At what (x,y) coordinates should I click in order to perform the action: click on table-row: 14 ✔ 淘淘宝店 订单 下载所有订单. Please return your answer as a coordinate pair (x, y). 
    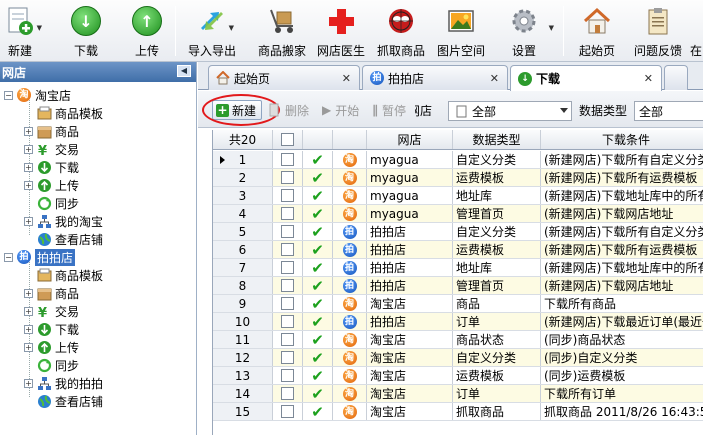
    Looking at the image, I should click on (458, 394).